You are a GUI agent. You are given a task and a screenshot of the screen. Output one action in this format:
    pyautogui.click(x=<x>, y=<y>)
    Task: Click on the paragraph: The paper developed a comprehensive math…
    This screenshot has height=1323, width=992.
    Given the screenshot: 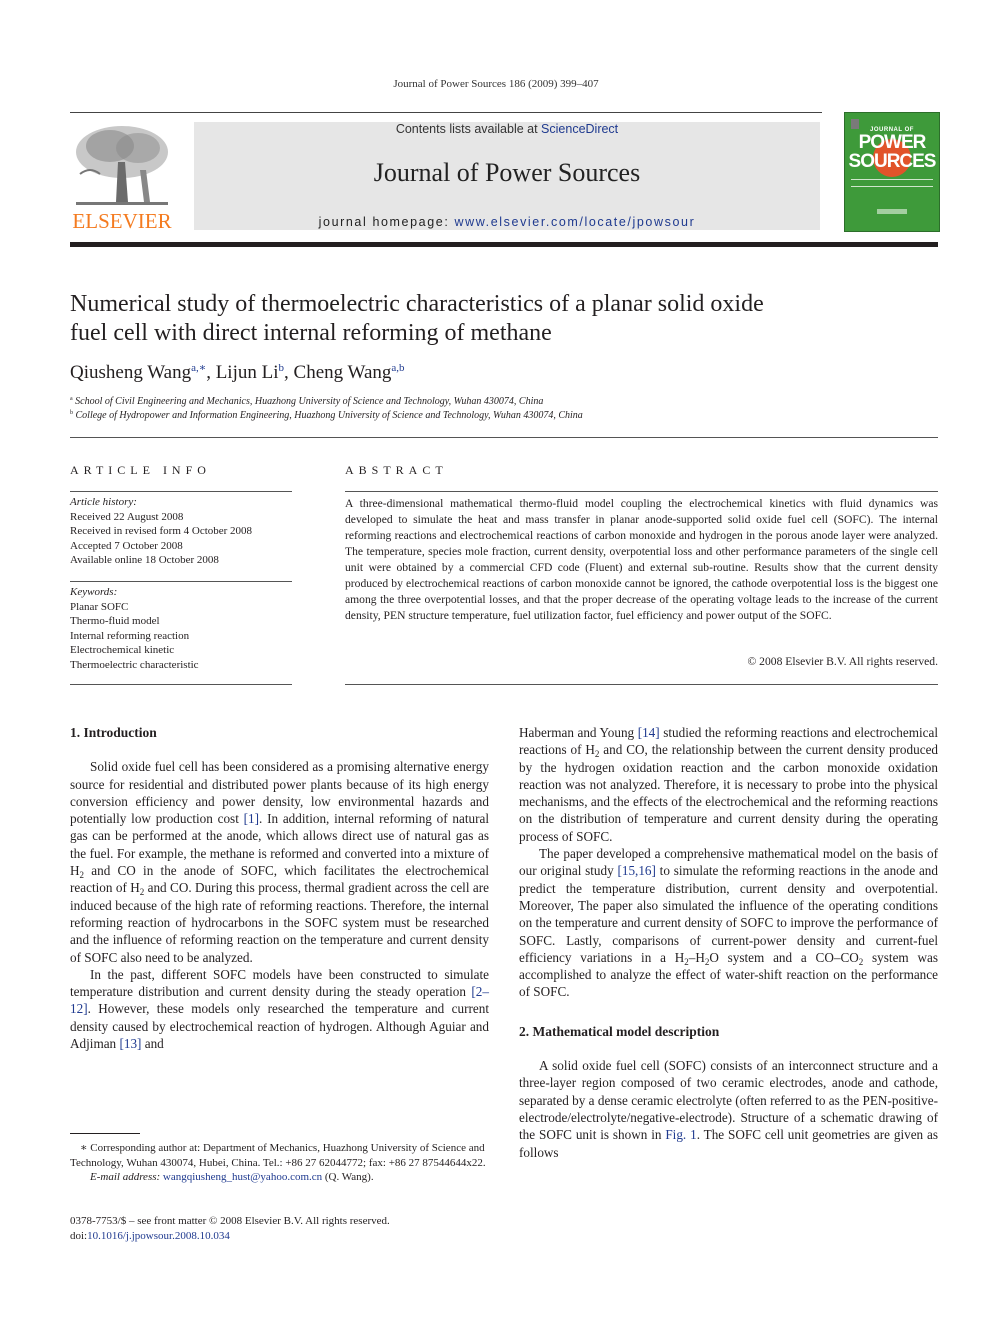 What is the action you would take?
    pyautogui.click(x=728, y=923)
    